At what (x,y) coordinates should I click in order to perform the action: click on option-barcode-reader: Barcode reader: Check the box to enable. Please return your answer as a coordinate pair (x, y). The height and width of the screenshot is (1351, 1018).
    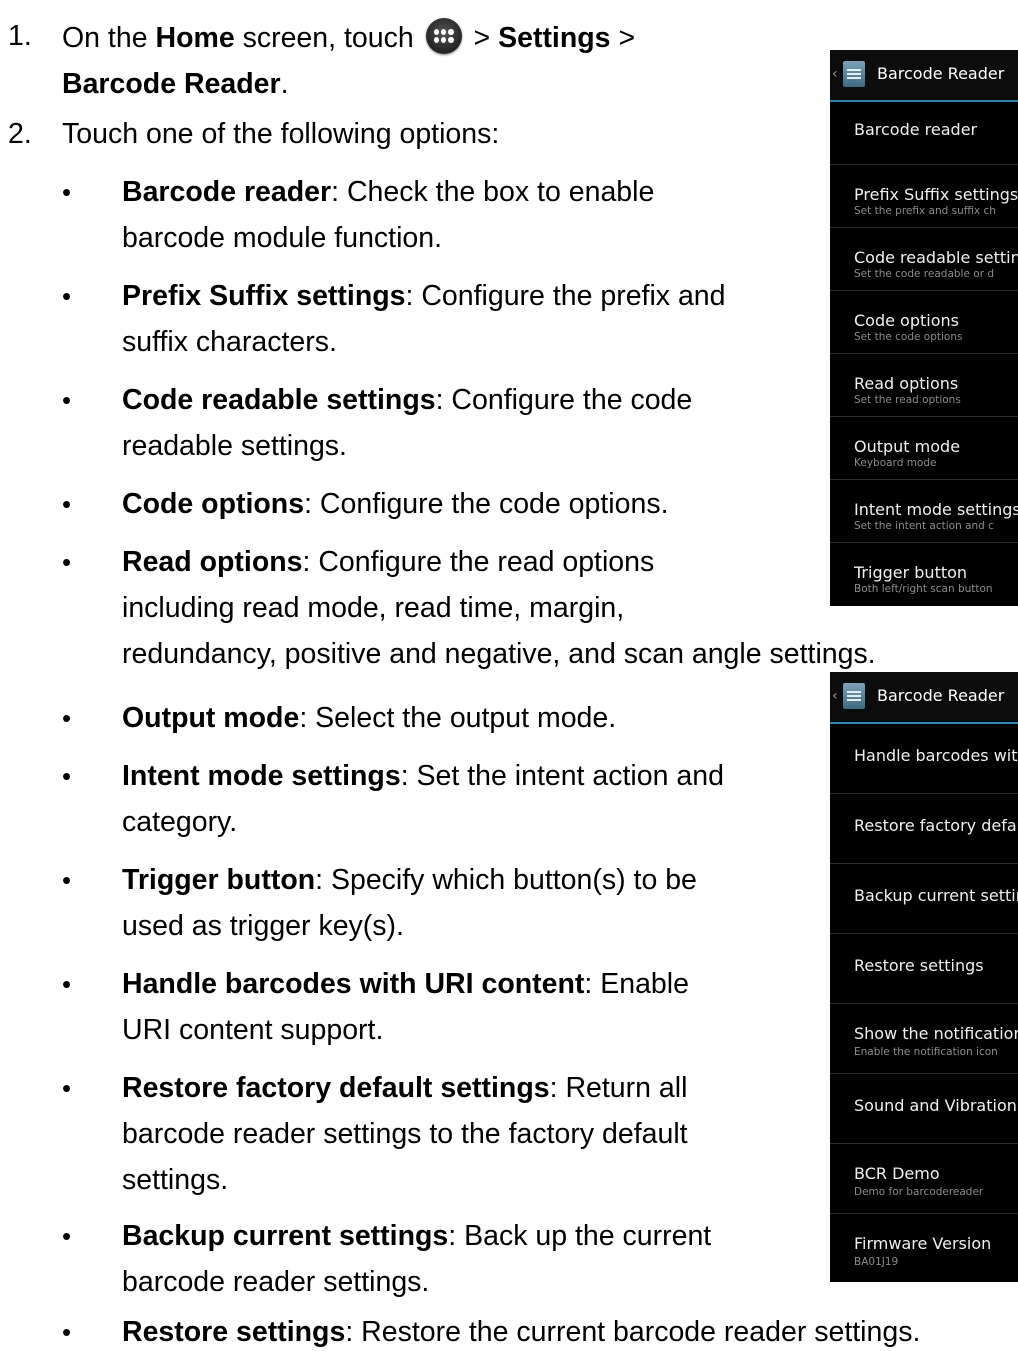
    Looking at the image, I should click on (388, 192).